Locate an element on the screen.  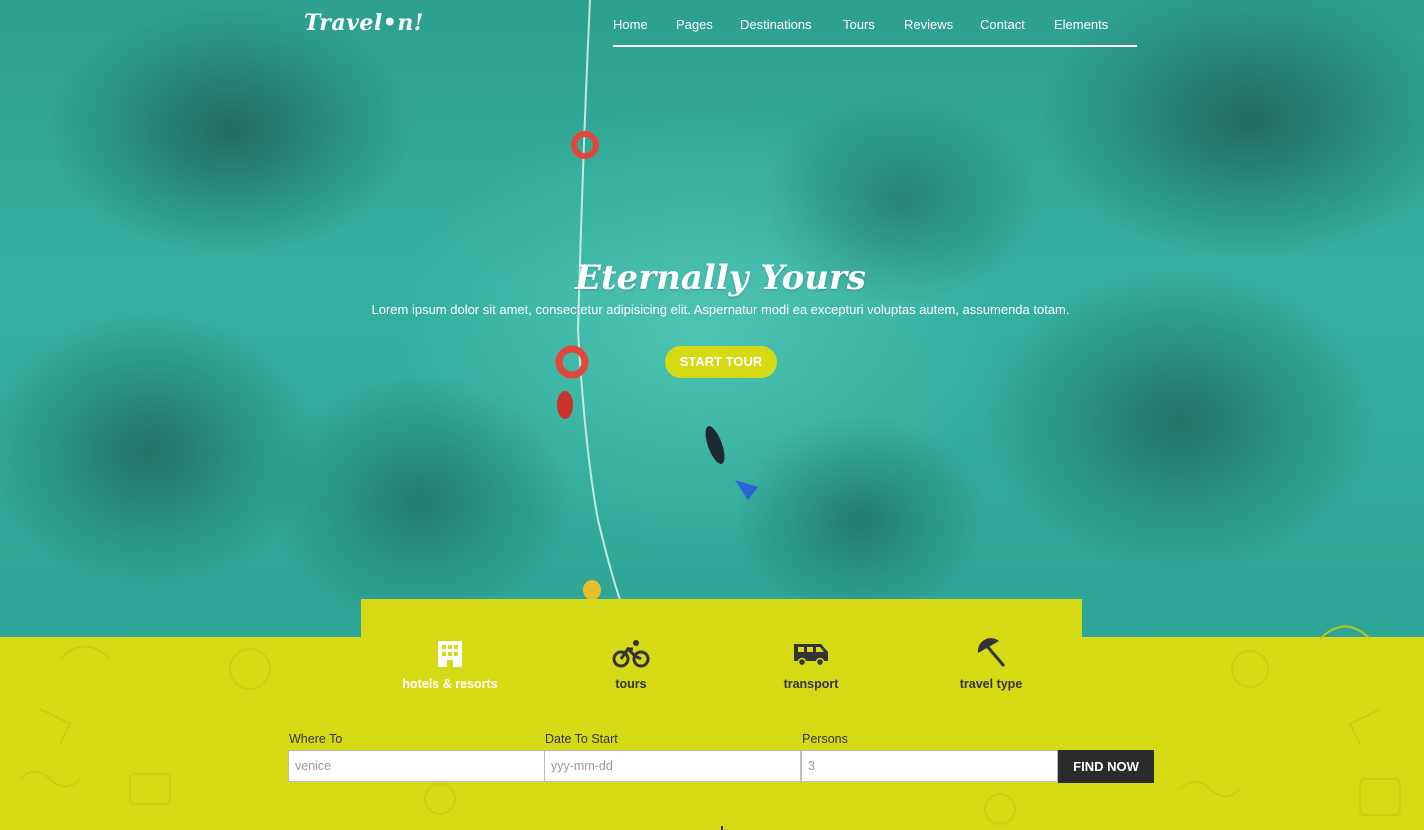
where-to-input is located at coordinates (416, 766).